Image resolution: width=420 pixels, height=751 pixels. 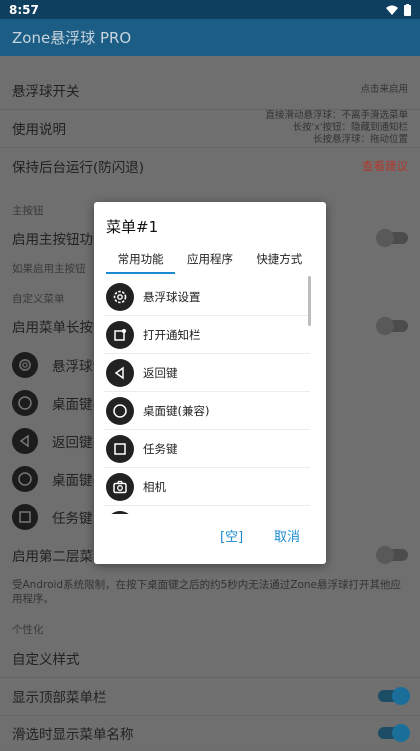 I want to click on custom-style-label: 自定义样式, so click(x=46, y=660).